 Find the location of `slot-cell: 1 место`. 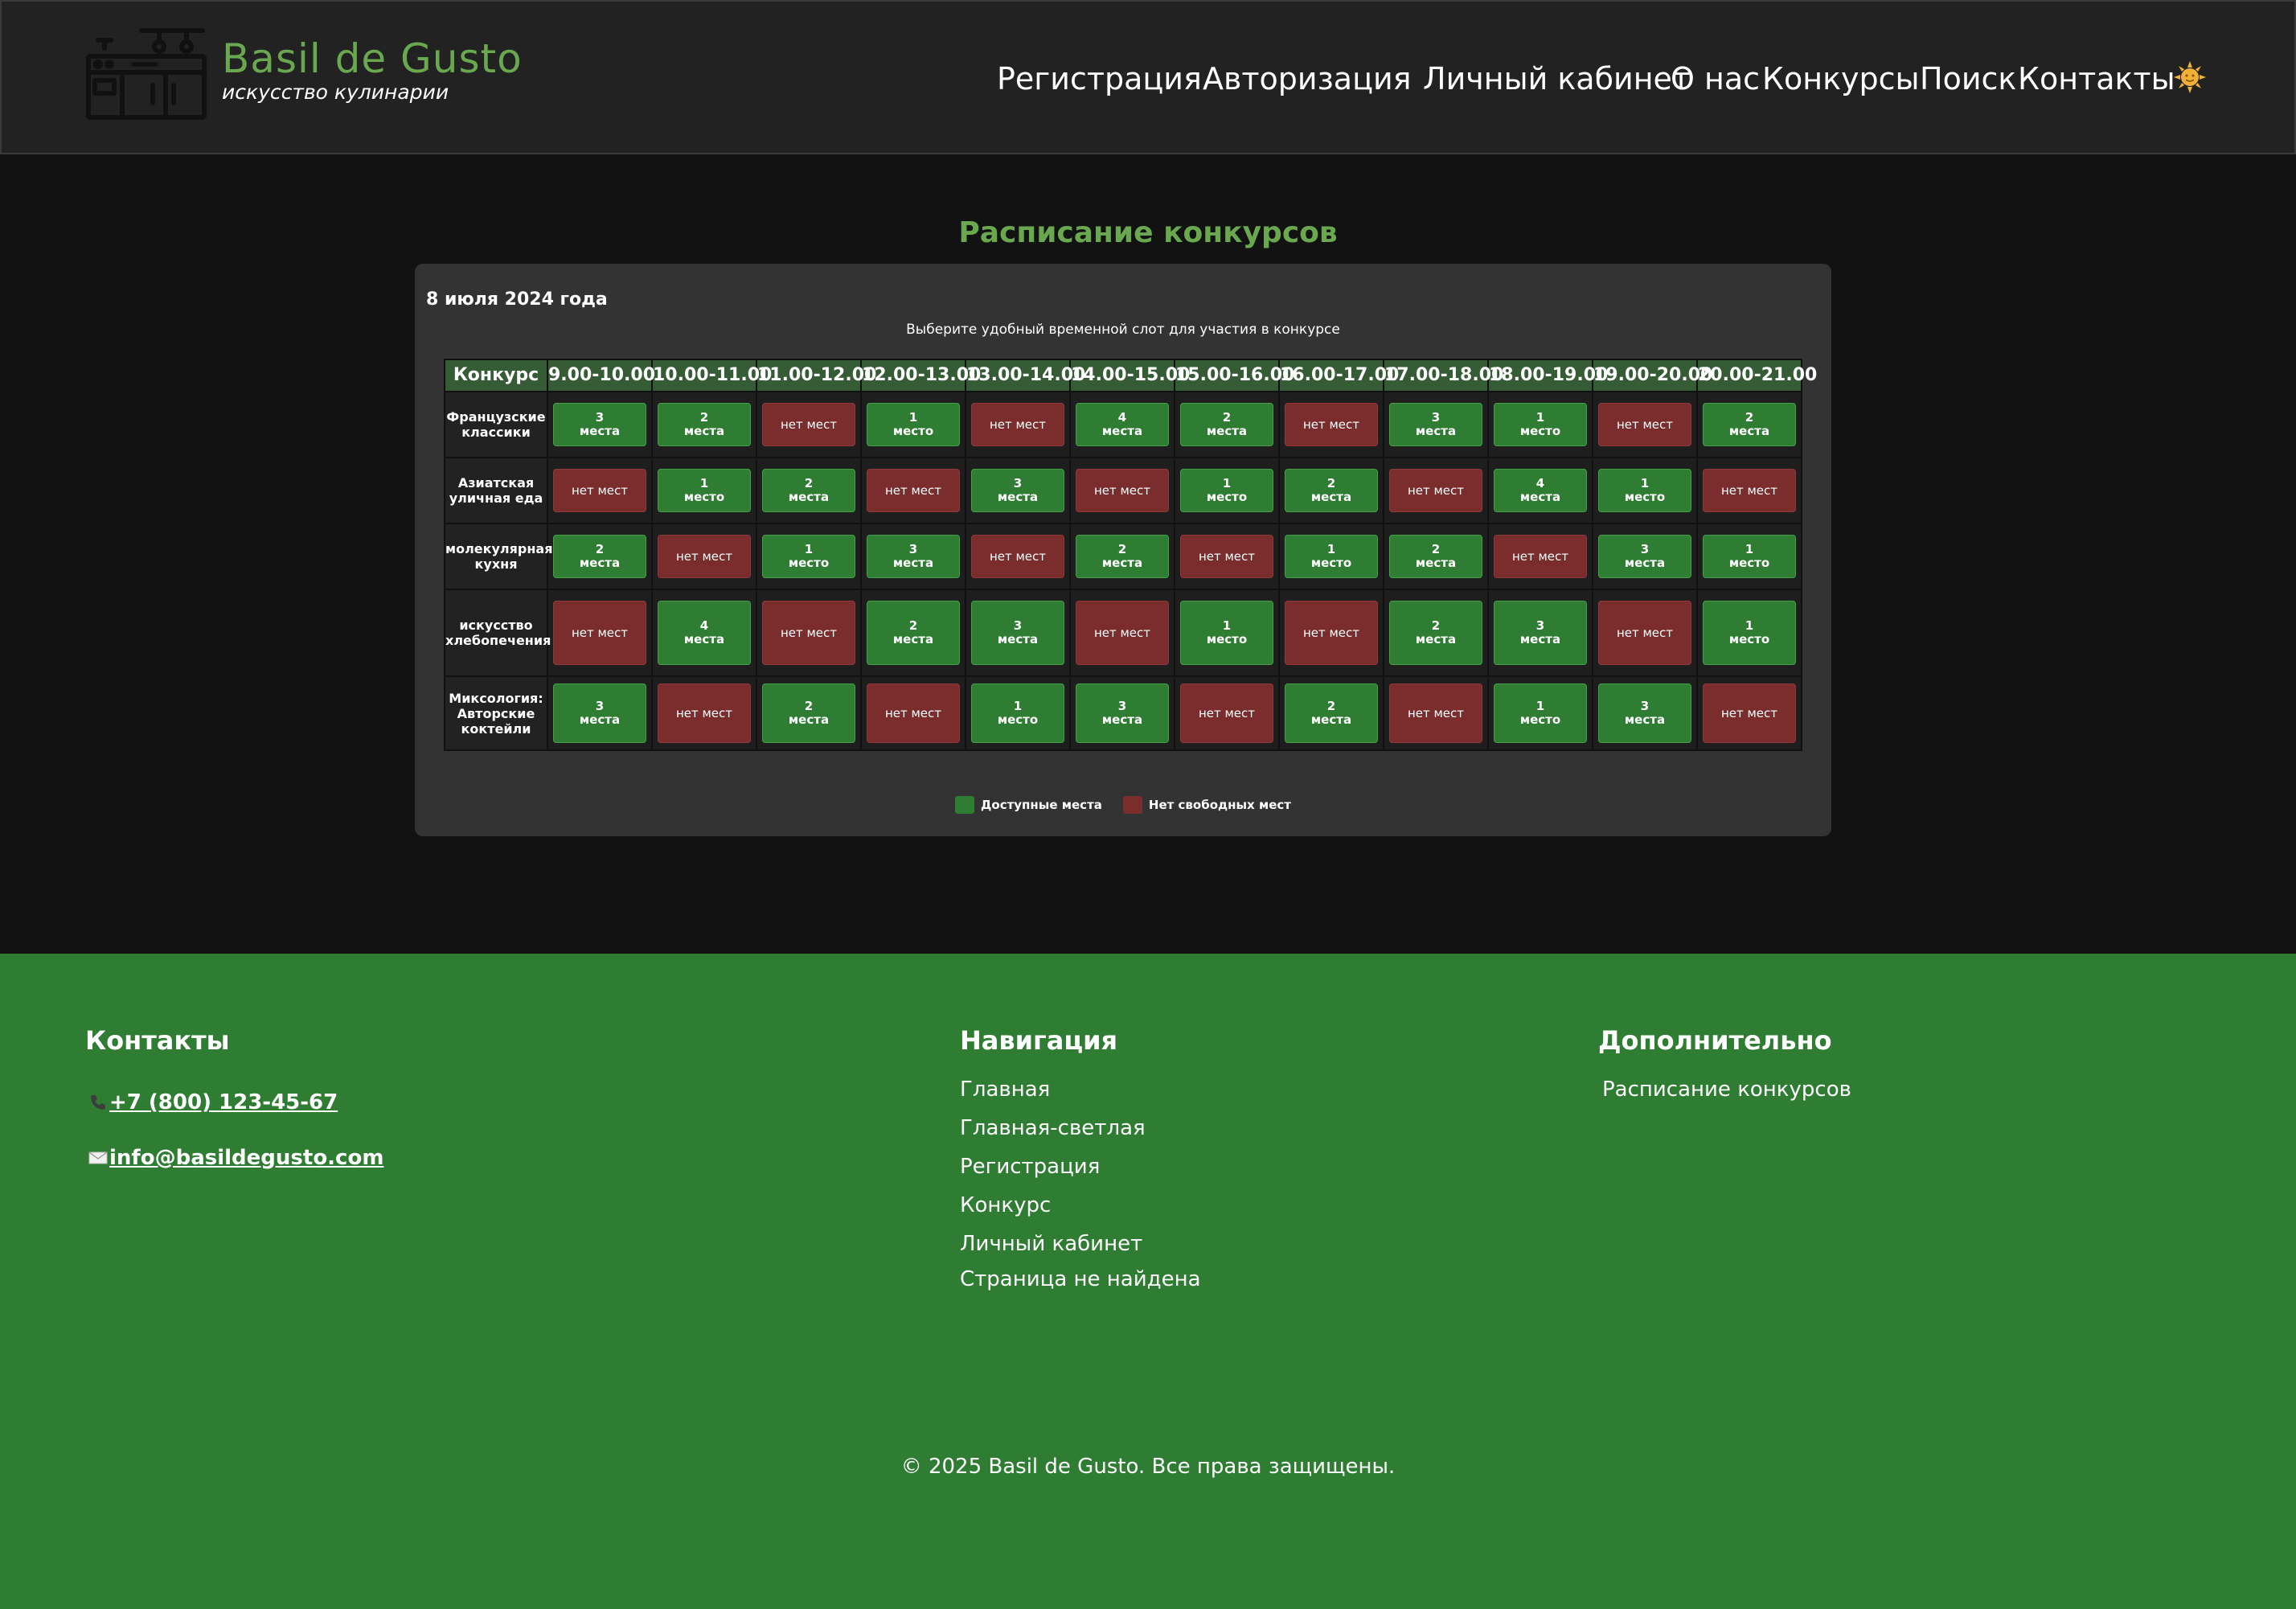

slot-cell: 1 место is located at coordinates (1749, 633).